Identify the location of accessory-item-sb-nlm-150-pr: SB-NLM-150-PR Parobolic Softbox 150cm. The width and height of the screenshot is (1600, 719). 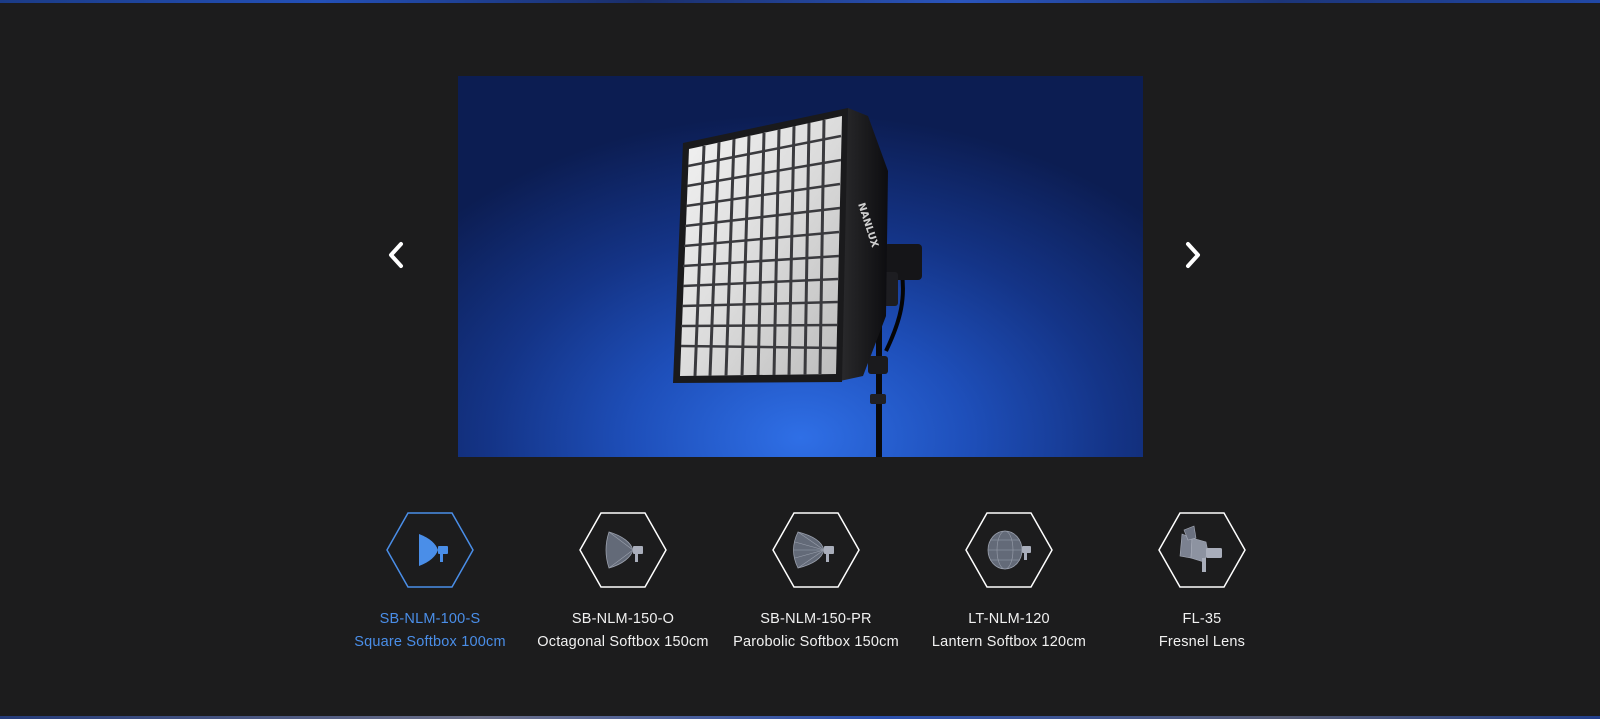
(816, 583).